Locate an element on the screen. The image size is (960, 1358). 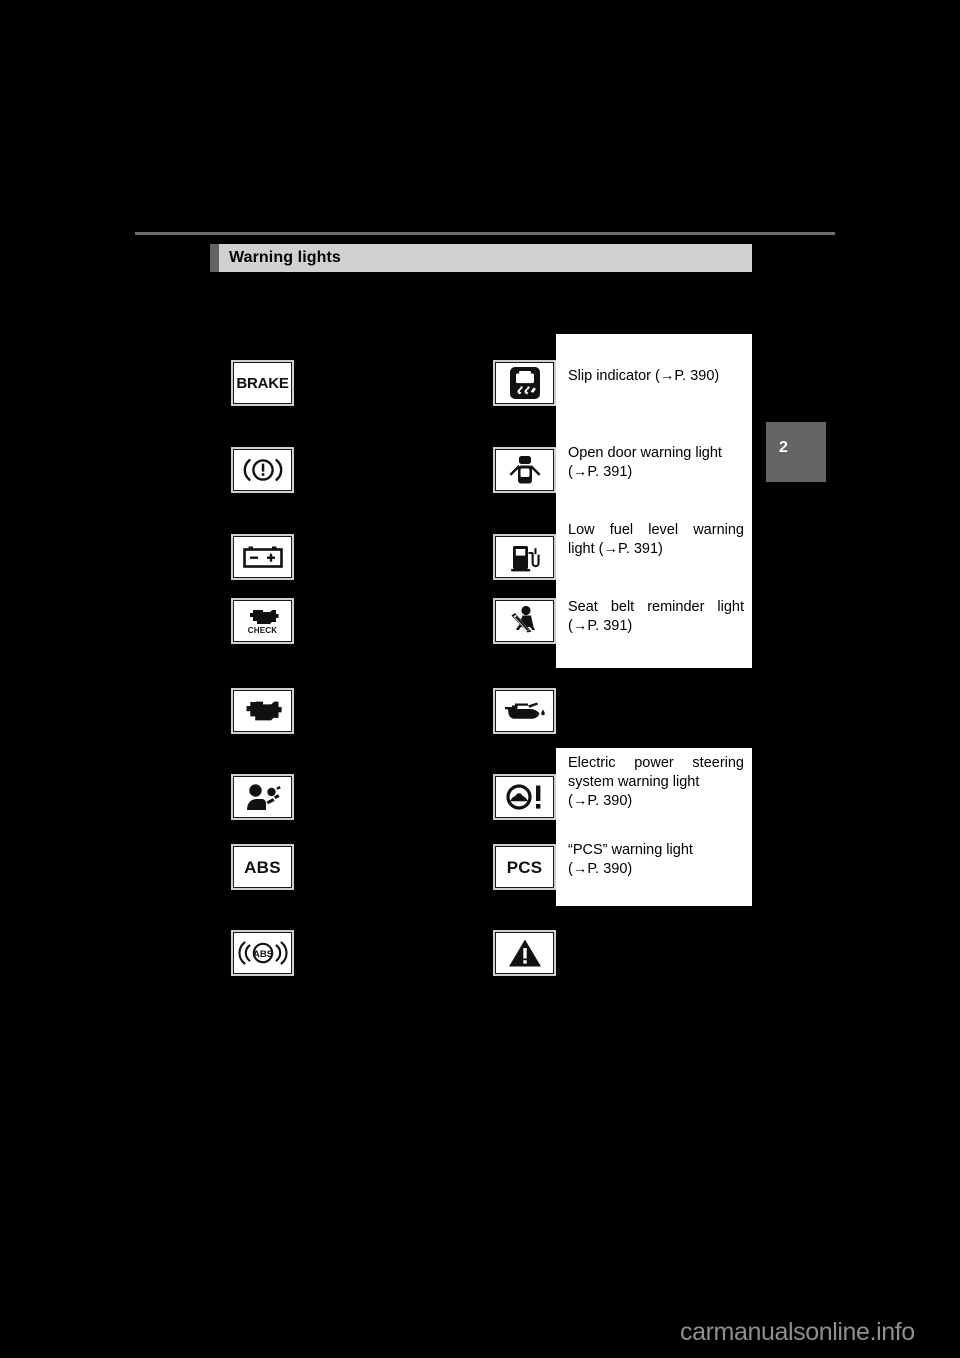
open-door-glyph is located at coordinates (524, 470).